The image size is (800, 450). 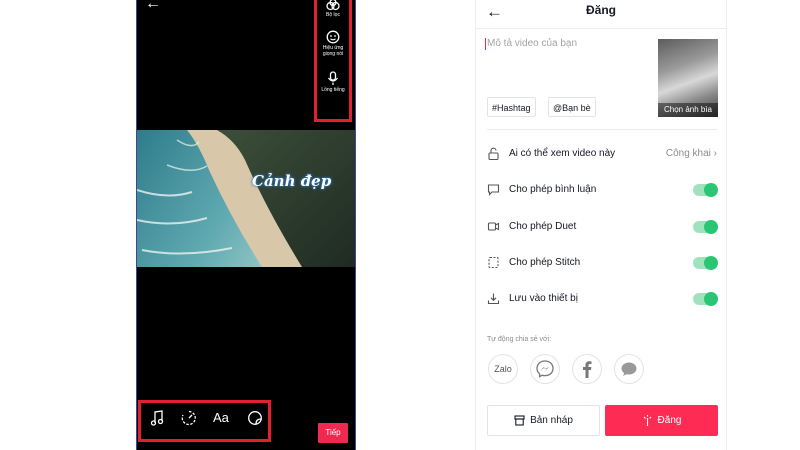 What do you see at coordinates (572, 107) in the screenshot?
I see `tag-friends-button: @Bạn bè` at bounding box center [572, 107].